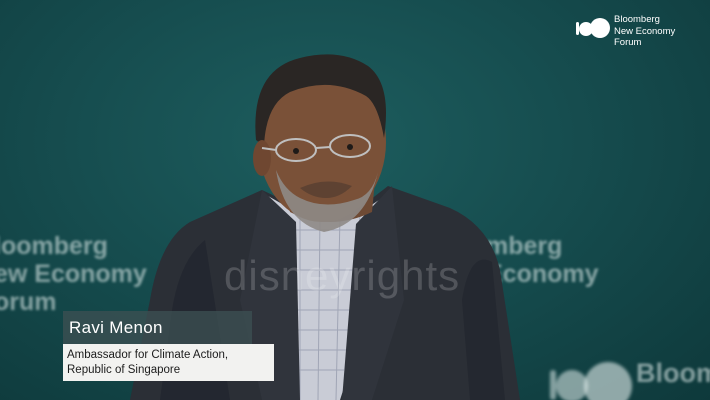 The height and width of the screenshot is (400, 710). I want to click on event-logo: Bloomberg New Economy Forum, so click(625, 31).